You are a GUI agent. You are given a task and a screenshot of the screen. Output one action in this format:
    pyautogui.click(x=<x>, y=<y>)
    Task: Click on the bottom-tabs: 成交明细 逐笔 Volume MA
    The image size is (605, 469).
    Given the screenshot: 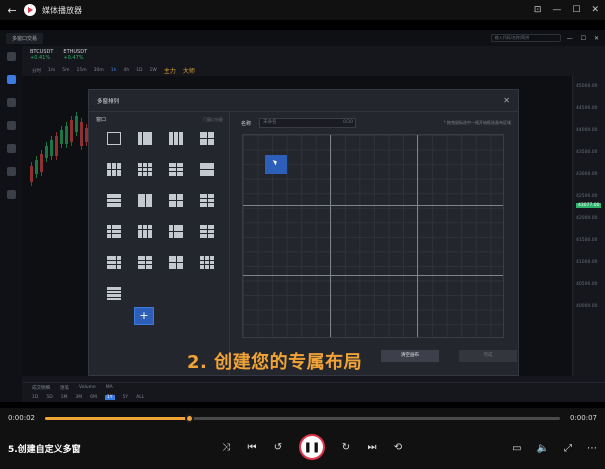 What is the action you would take?
    pyautogui.click(x=313, y=387)
    